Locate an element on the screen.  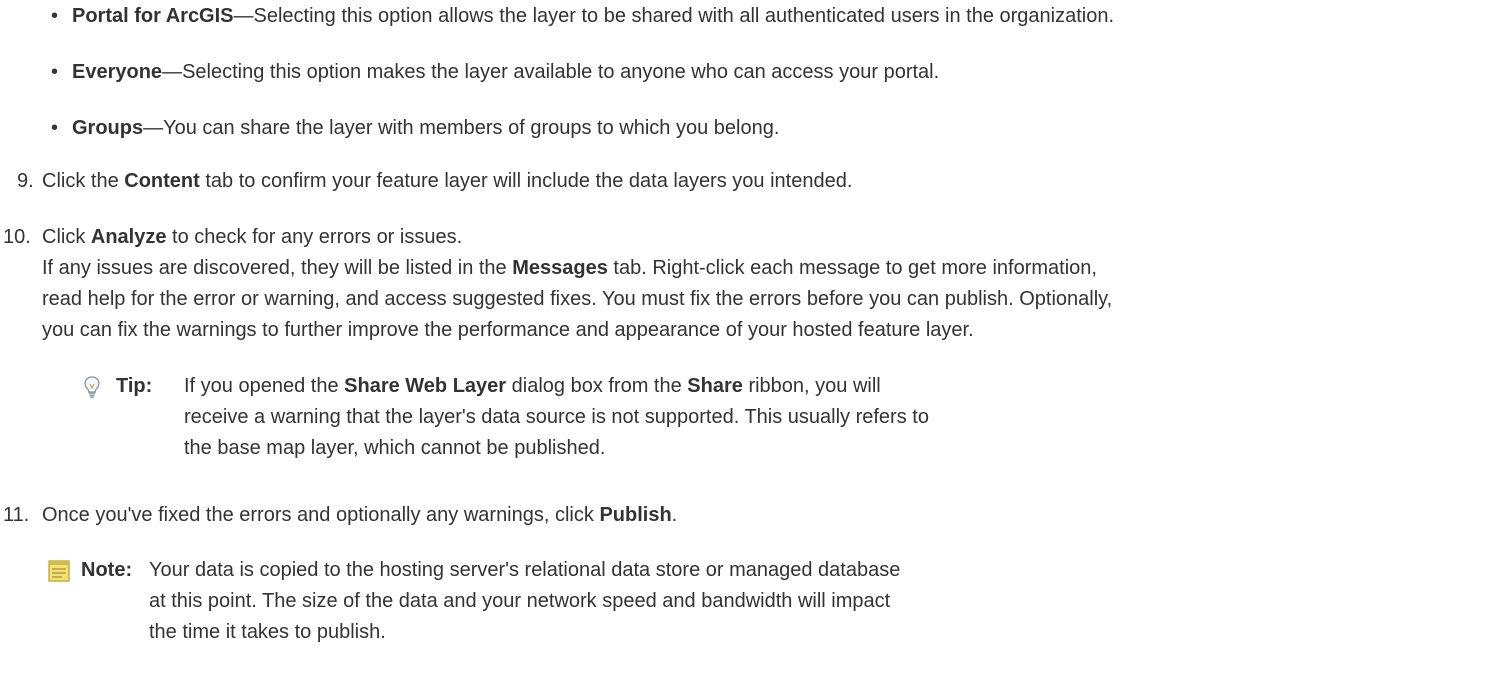
tip-text: ribbon, you will is located at coordinates (811, 386).